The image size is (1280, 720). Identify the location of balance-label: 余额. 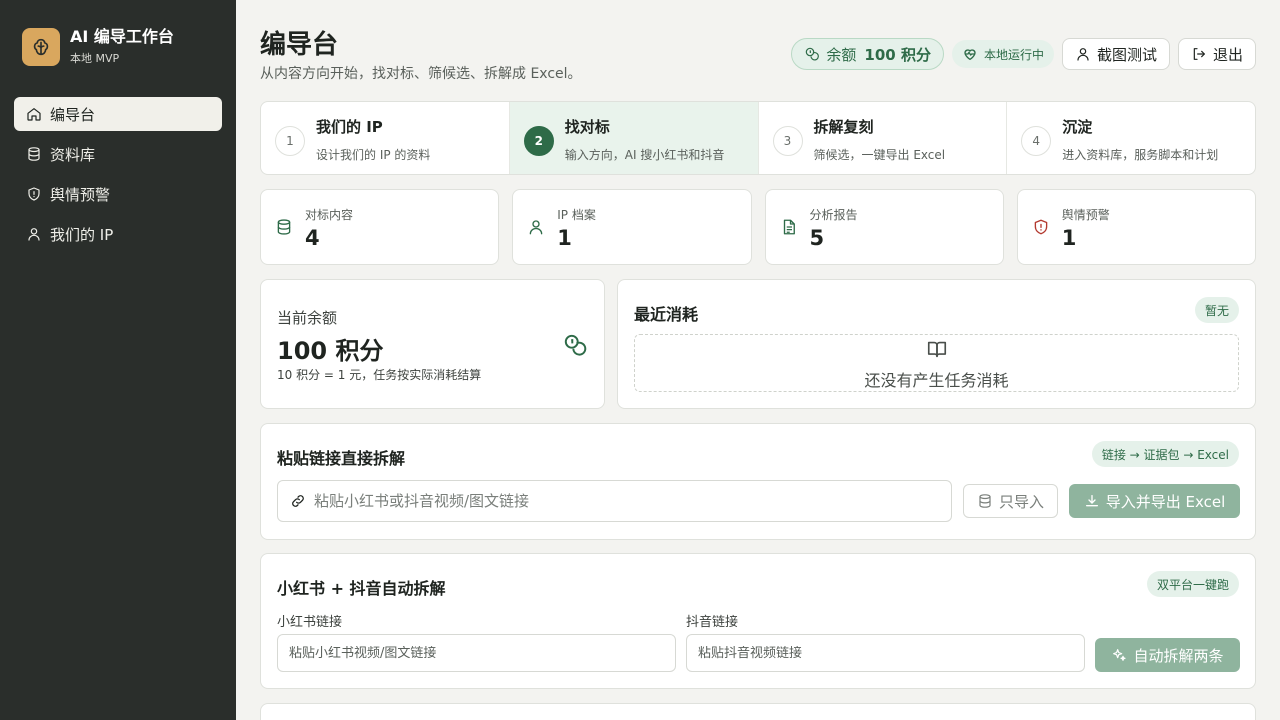
(841, 54).